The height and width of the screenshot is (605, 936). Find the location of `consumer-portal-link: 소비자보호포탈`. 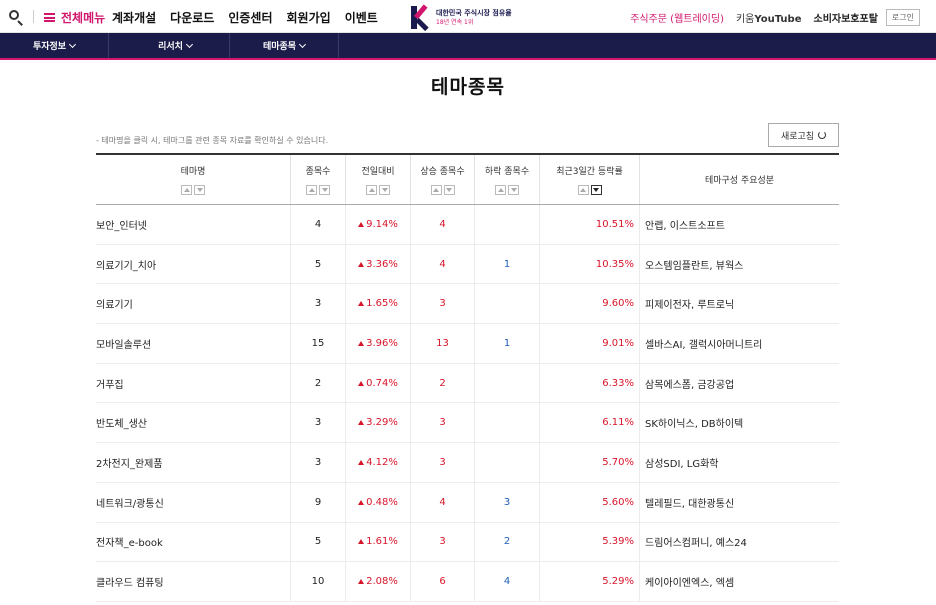

consumer-portal-link: 소비자보호포탈 is located at coordinates (846, 17).